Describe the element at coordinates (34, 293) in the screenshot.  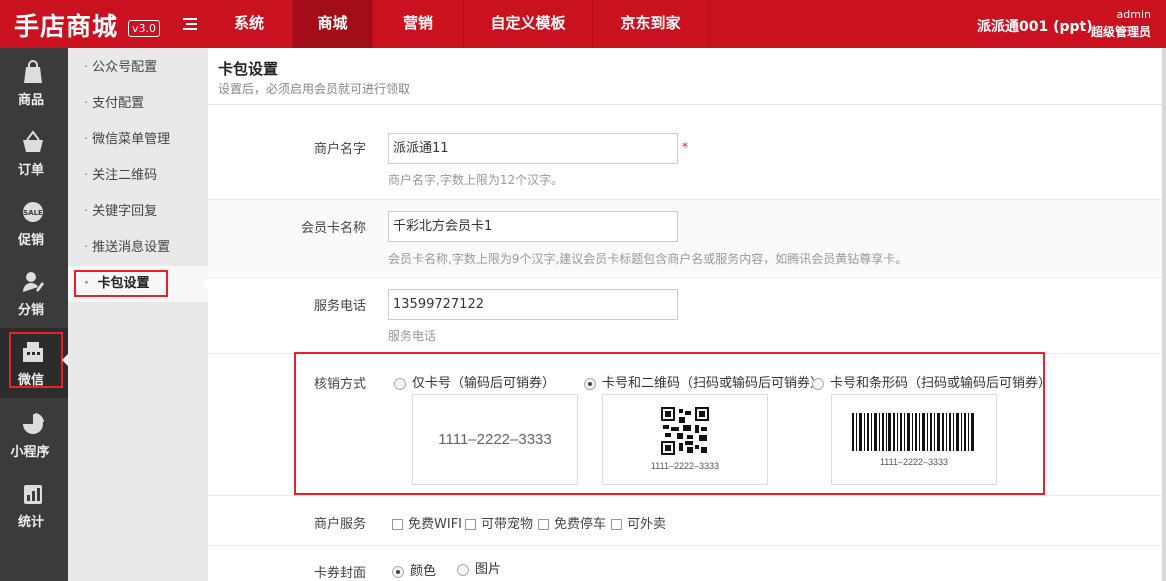
I see `sidebar-item-distribution: 分销` at that location.